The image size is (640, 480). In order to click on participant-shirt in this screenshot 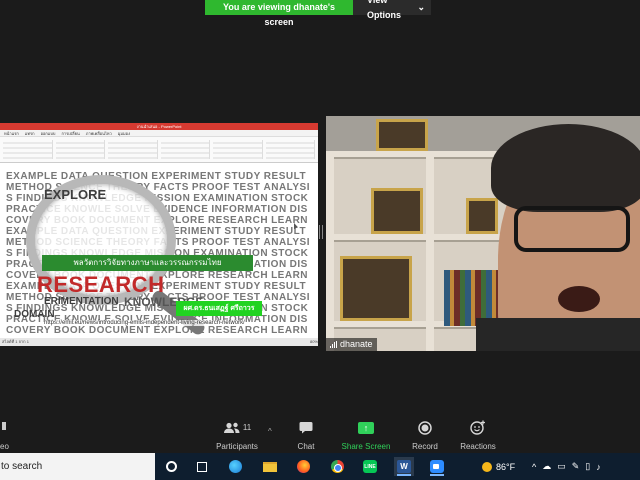, I will do `click(558, 334)`.